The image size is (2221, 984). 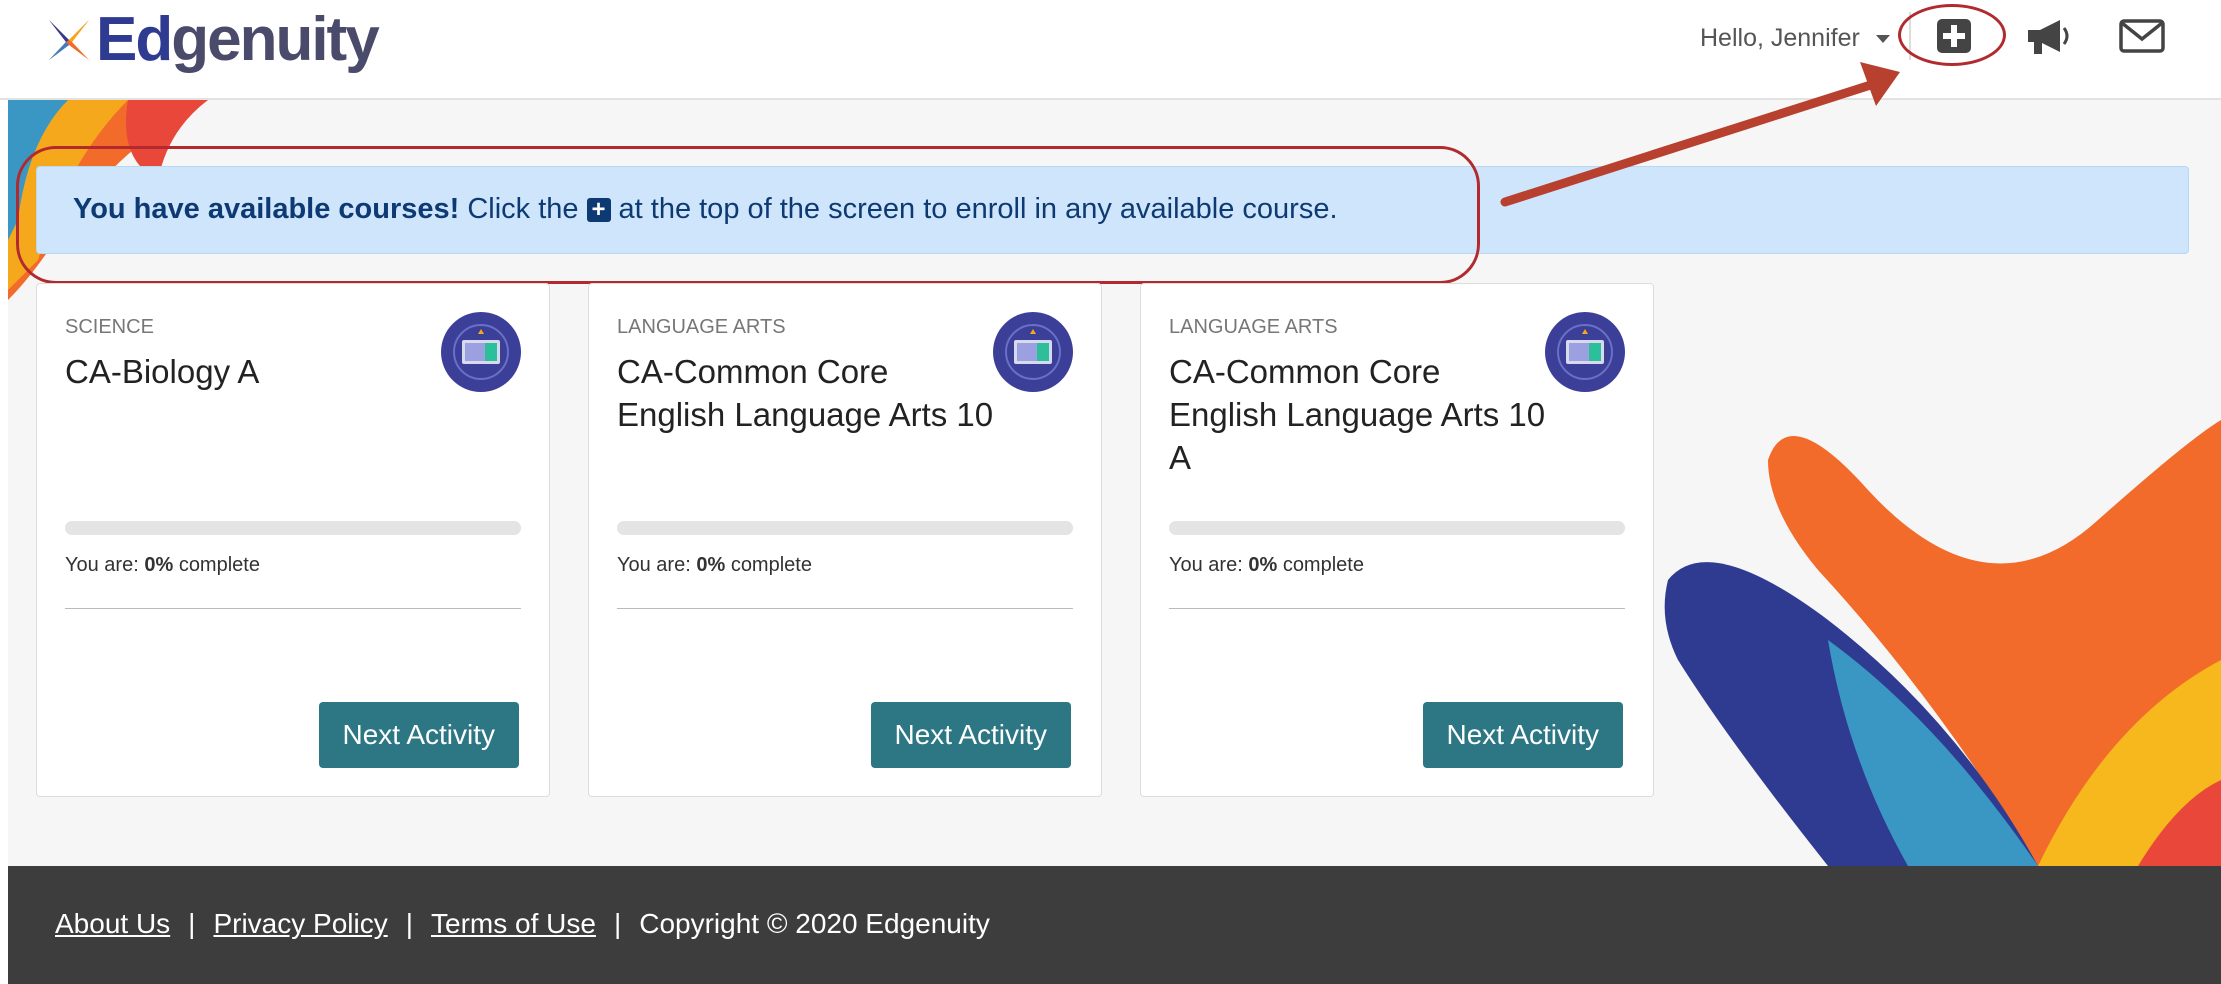 I want to click on terms-of-use-link: Terms of Use, so click(x=513, y=924).